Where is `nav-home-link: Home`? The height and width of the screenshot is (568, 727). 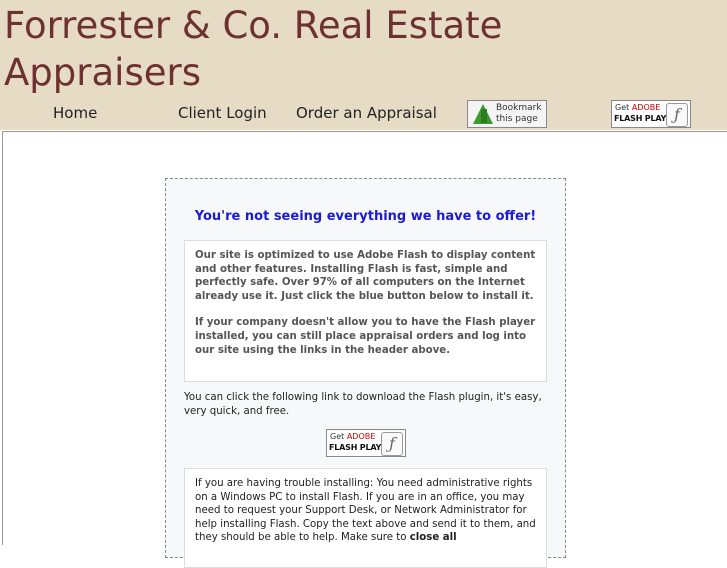 nav-home-link: Home is located at coordinates (75, 113).